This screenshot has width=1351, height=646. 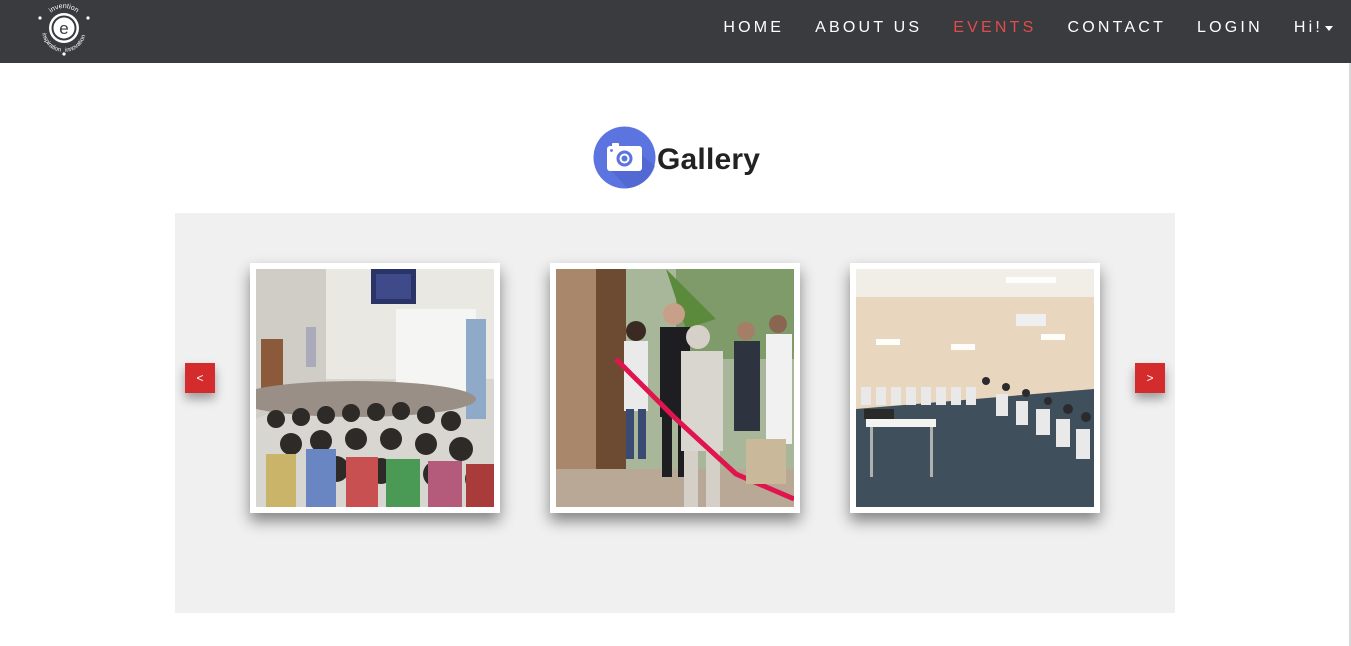 I want to click on caret-down-icon, so click(x=1329, y=28).